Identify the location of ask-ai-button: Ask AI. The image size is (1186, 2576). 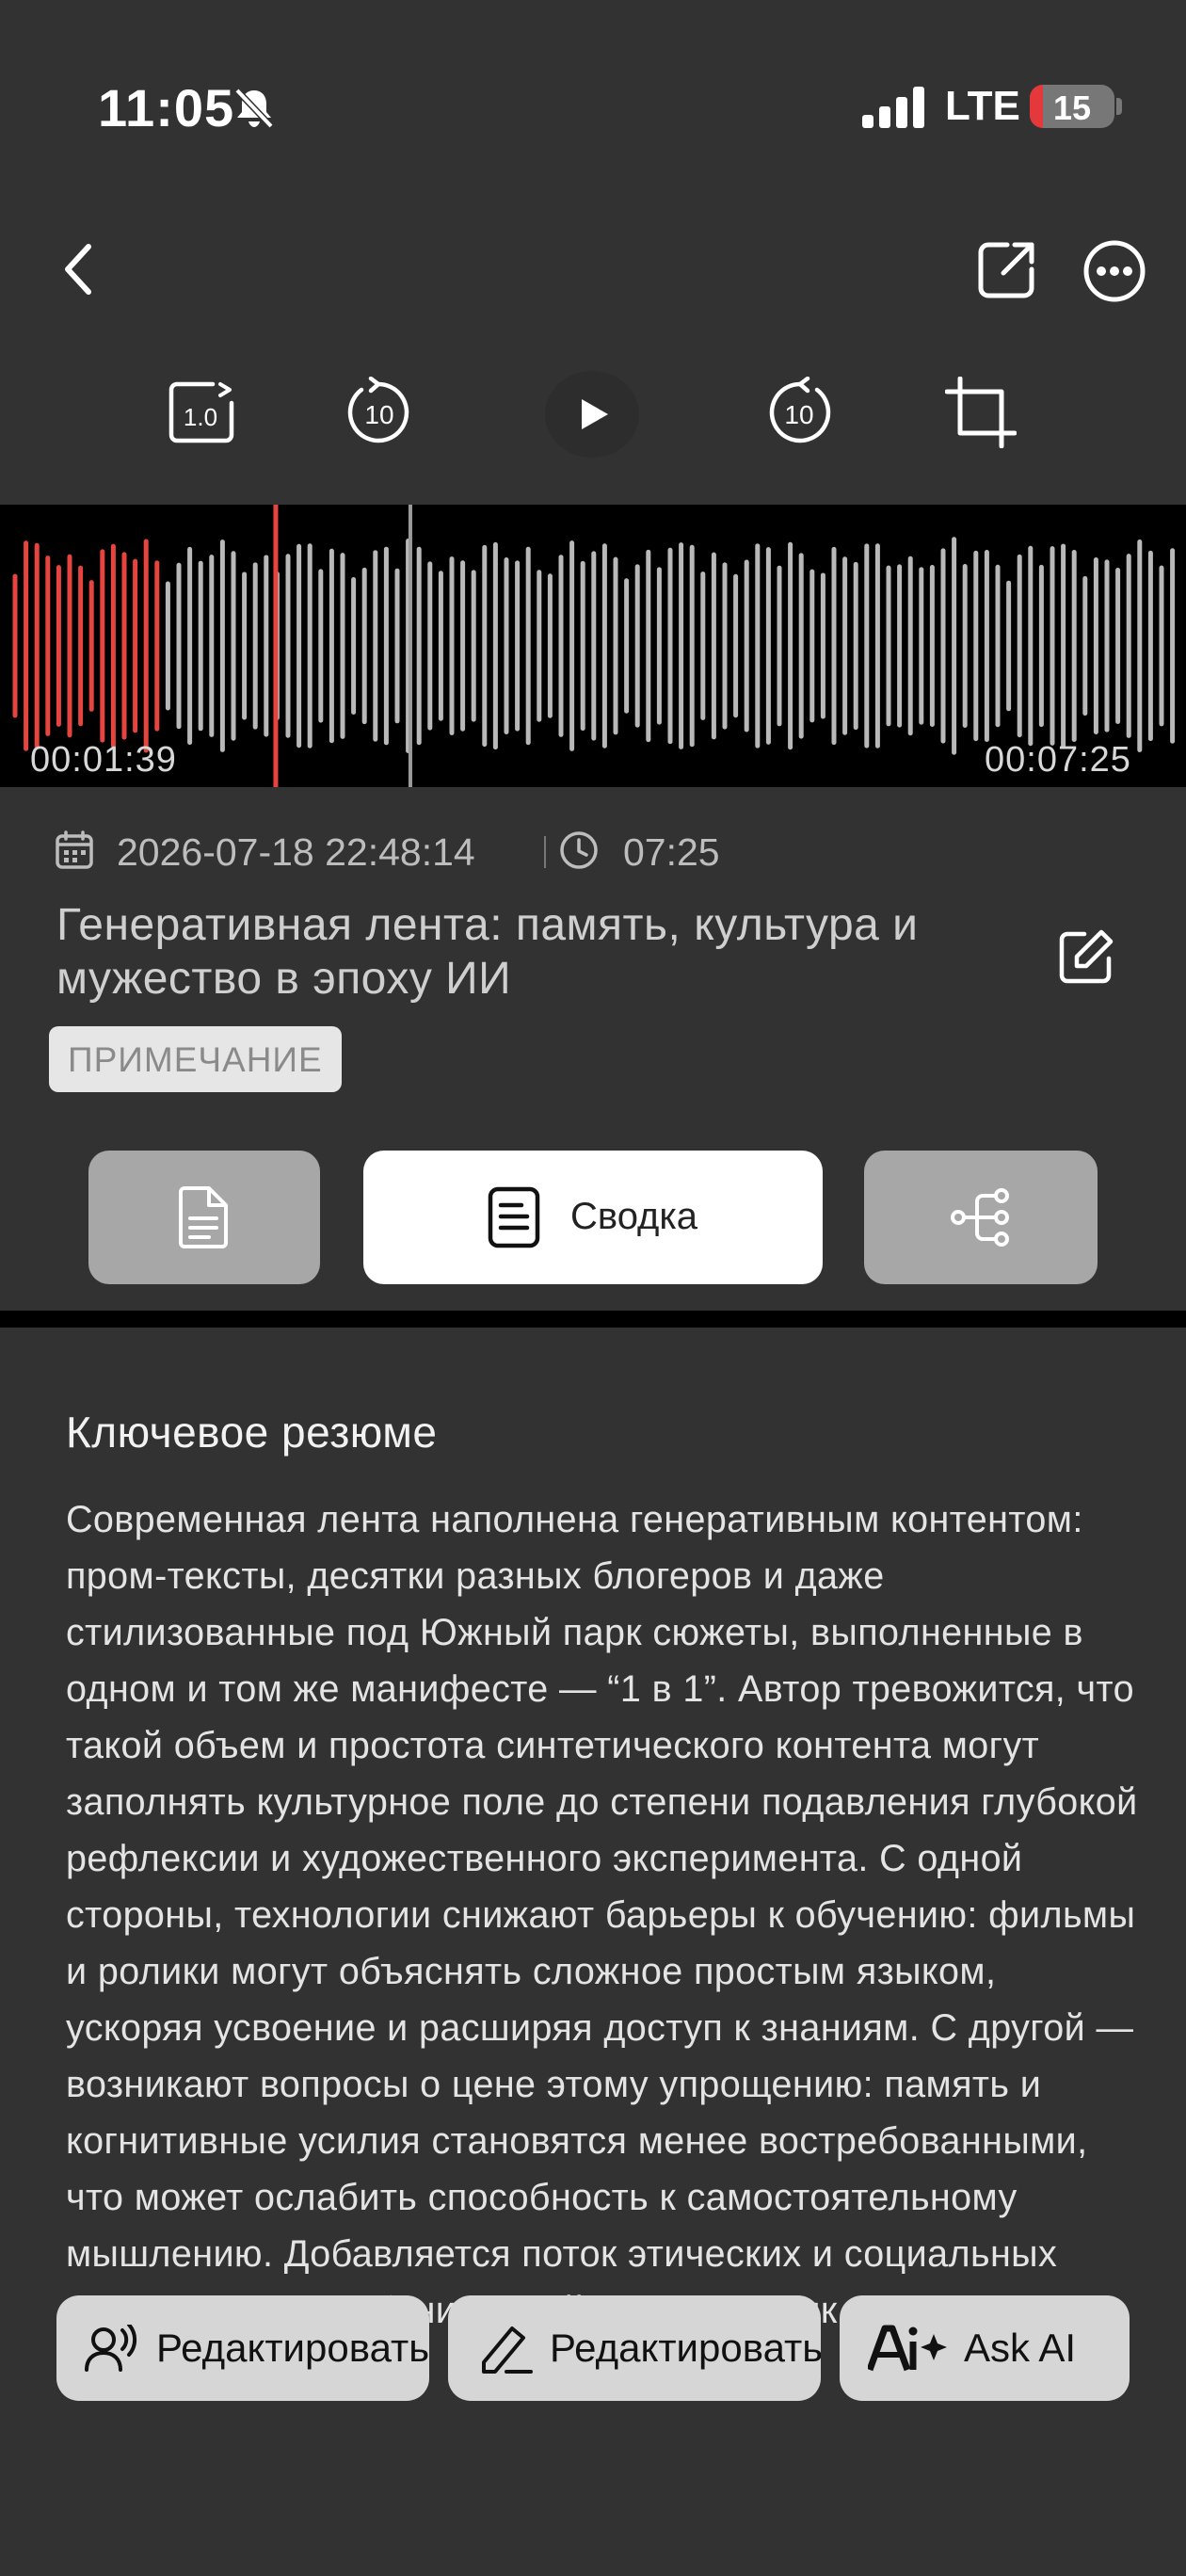
(985, 2348).